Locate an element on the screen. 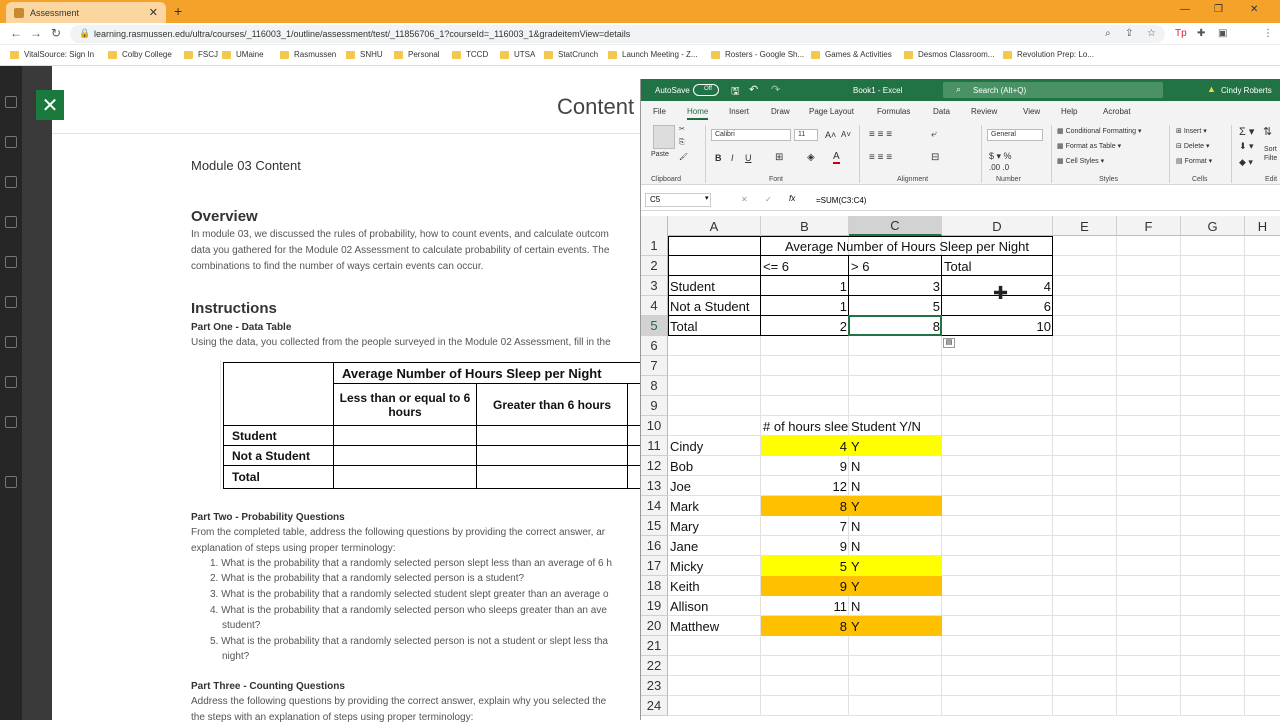 This screenshot has width=1280, height=723. row-header: 19 is located at coordinates (654, 606).